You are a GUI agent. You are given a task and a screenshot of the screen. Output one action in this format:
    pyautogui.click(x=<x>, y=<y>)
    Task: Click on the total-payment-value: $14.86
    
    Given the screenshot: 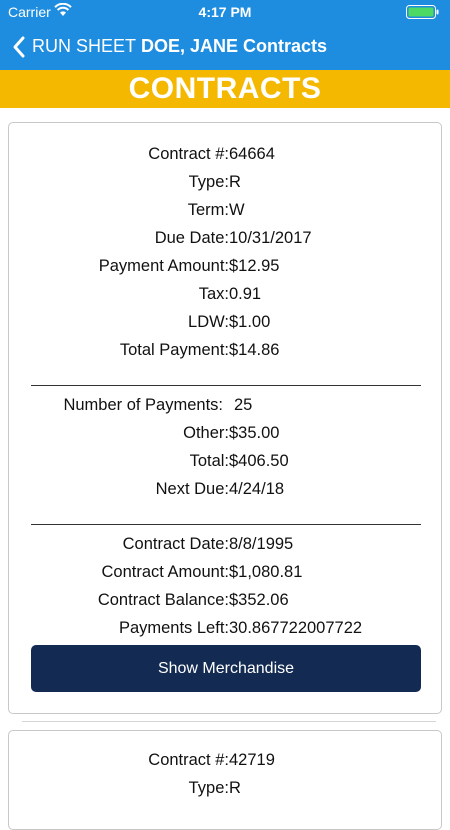 What is the action you would take?
    pyautogui.click(x=254, y=350)
    